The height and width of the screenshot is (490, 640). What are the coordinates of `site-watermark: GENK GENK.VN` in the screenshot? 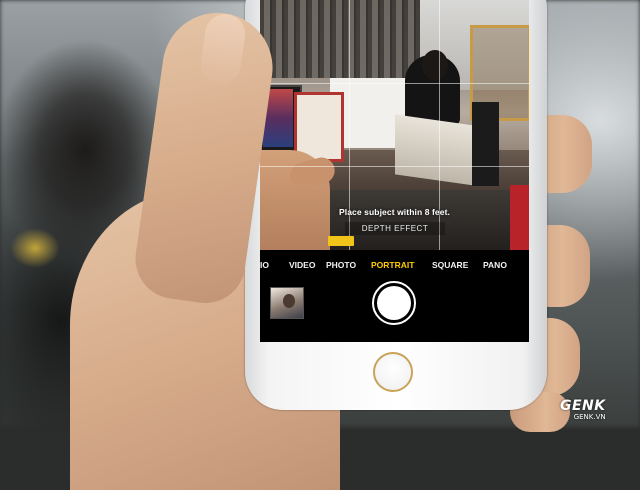 It's located at (583, 409).